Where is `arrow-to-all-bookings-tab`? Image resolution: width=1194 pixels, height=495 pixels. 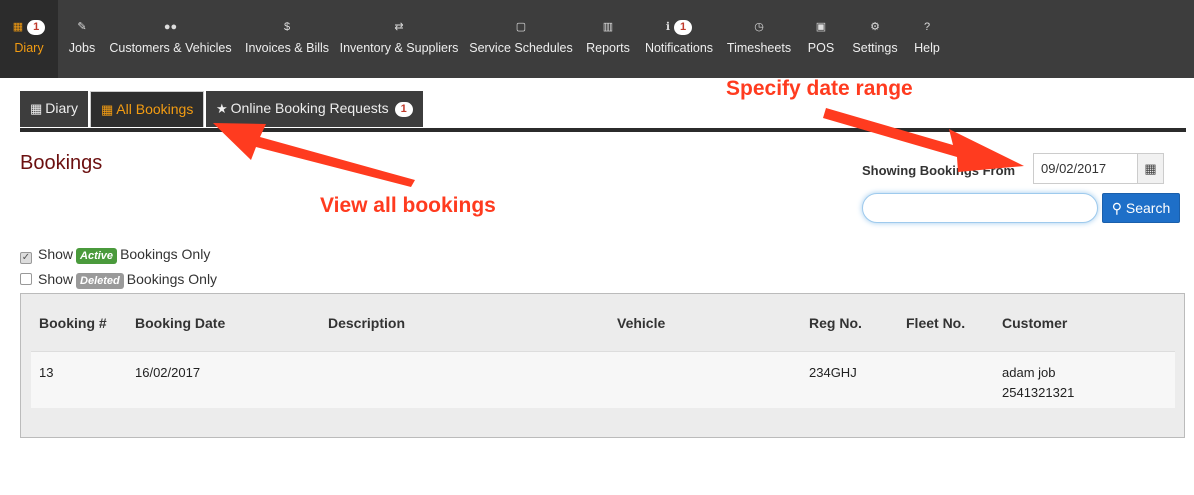
arrow-to-all-bookings-tab is located at coordinates (314, 155).